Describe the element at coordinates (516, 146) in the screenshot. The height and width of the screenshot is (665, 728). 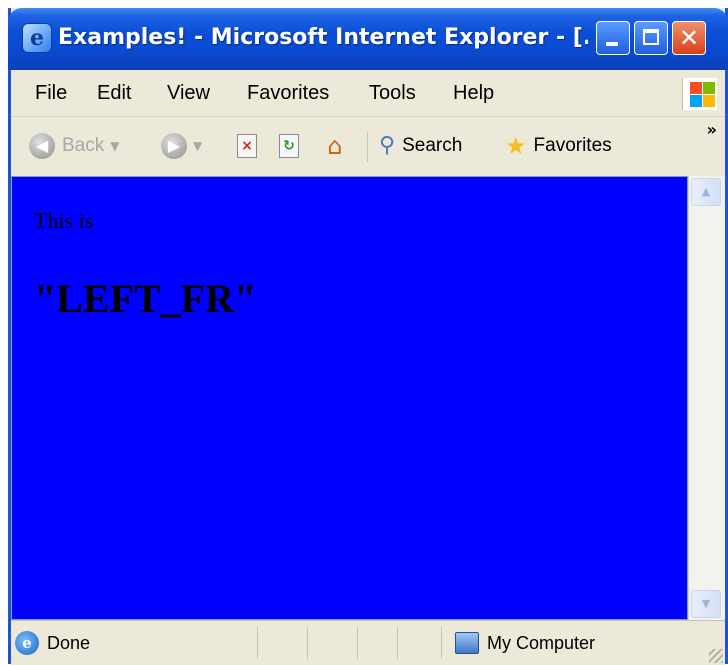
I see `favorites-star-icon: ★` at that location.